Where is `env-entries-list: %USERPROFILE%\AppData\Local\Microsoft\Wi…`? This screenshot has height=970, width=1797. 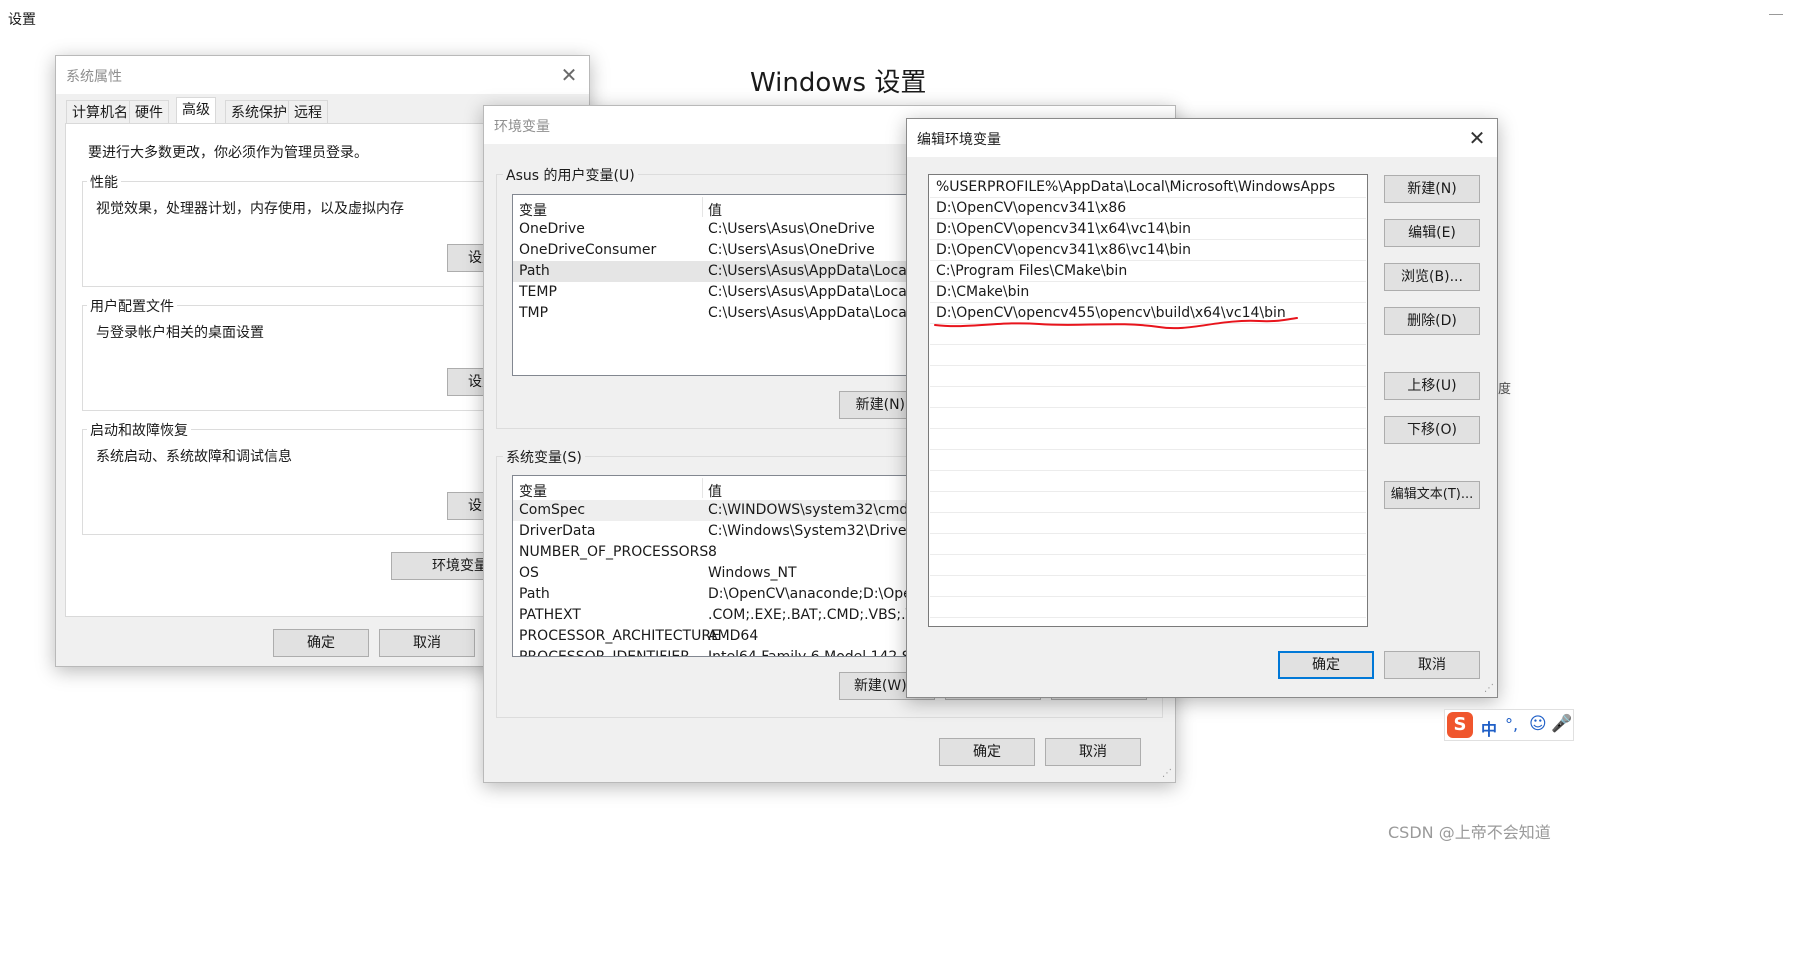 env-entries-list: %USERPROFILE%\AppData\Local\Microsoft\Wi… is located at coordinates (1148, 400).